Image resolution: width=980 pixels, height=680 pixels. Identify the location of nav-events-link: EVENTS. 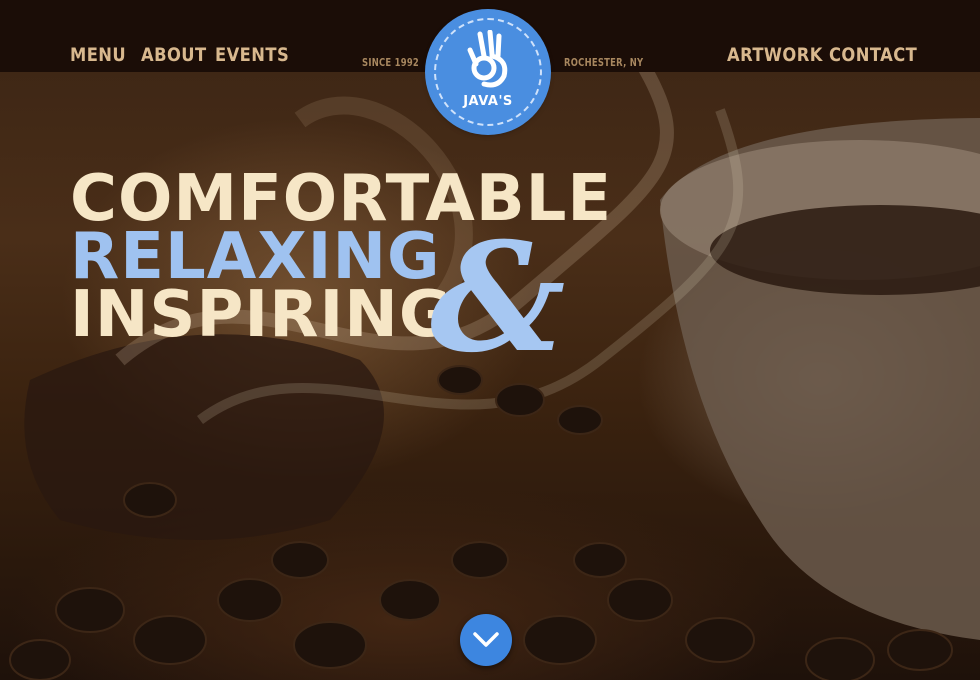
(252, 55).